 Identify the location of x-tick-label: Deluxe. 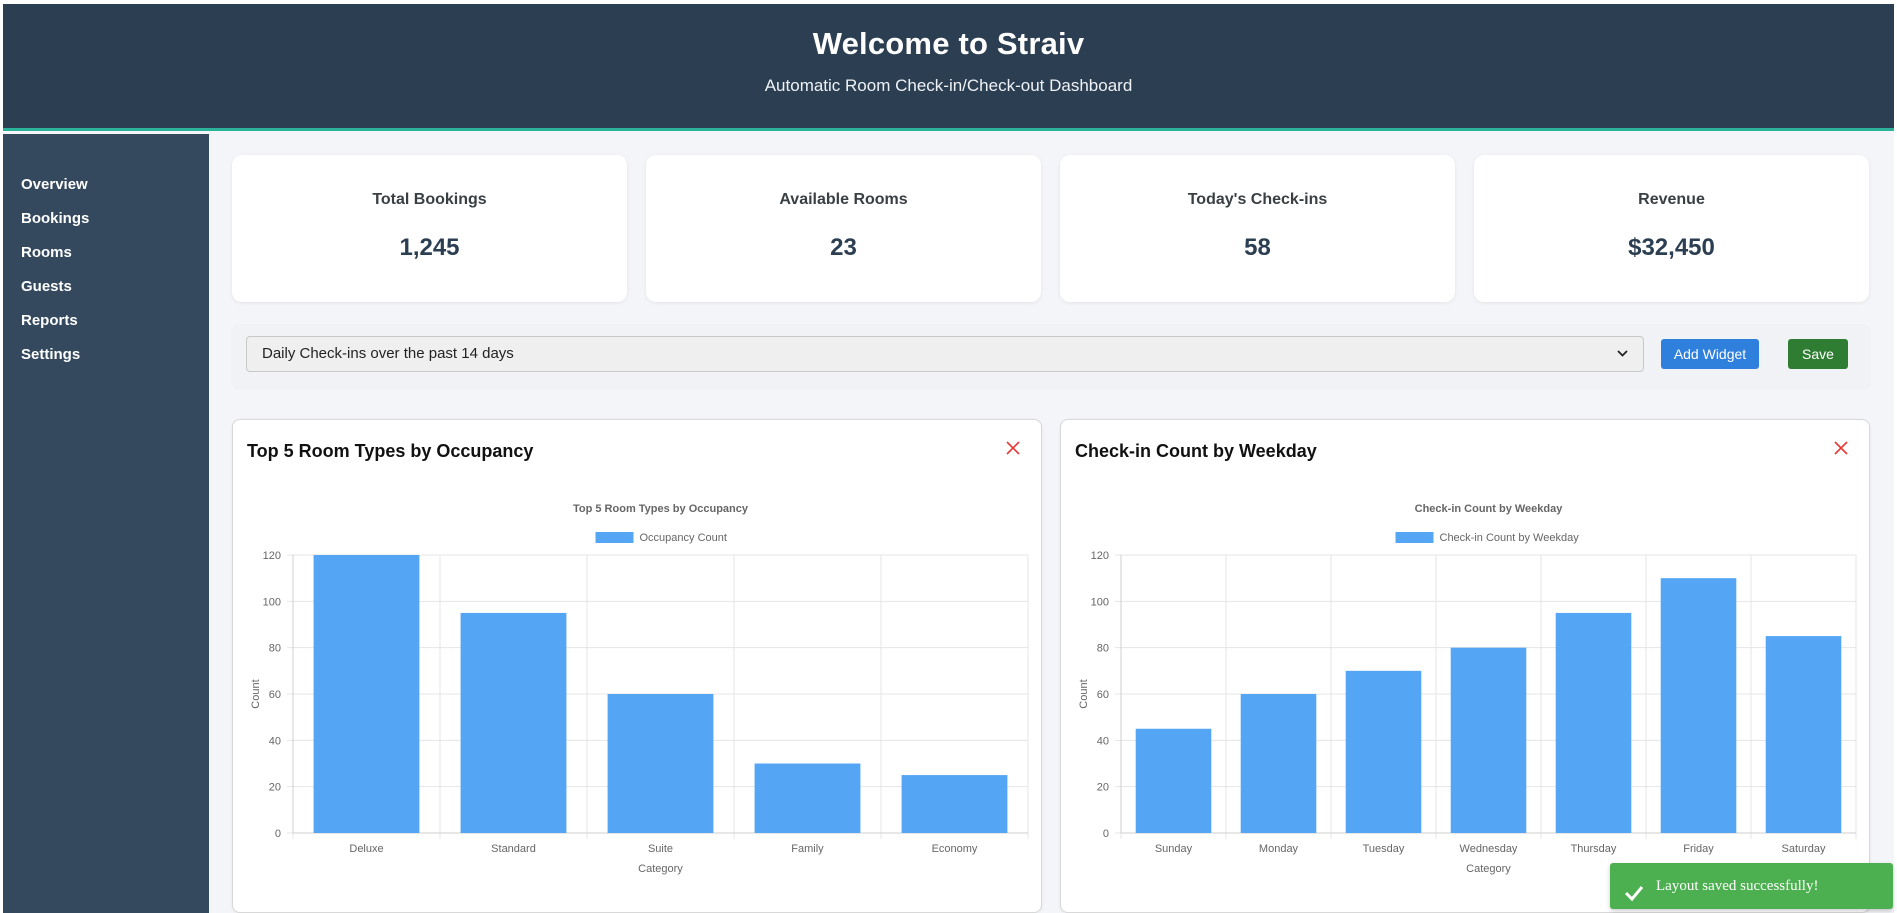
(366, 849).